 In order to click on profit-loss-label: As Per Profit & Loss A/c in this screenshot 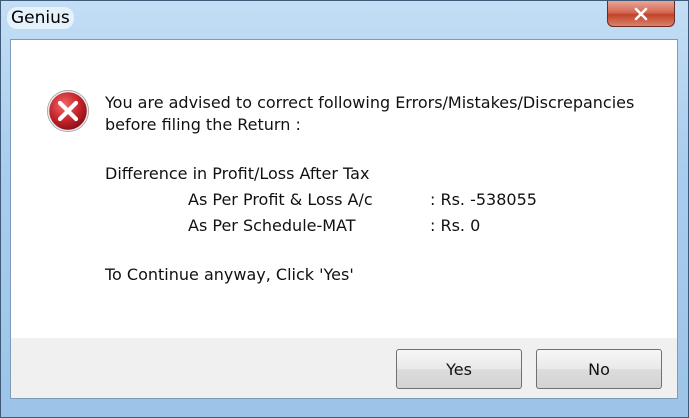, I will do `click(280, 199)`.